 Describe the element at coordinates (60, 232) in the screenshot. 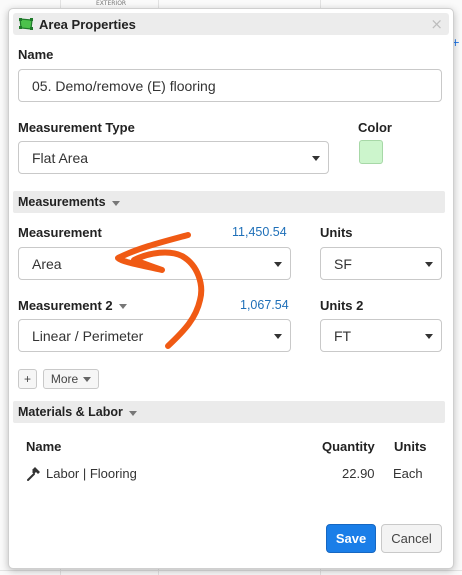

I see `measurement-label: Measurement` at that location.